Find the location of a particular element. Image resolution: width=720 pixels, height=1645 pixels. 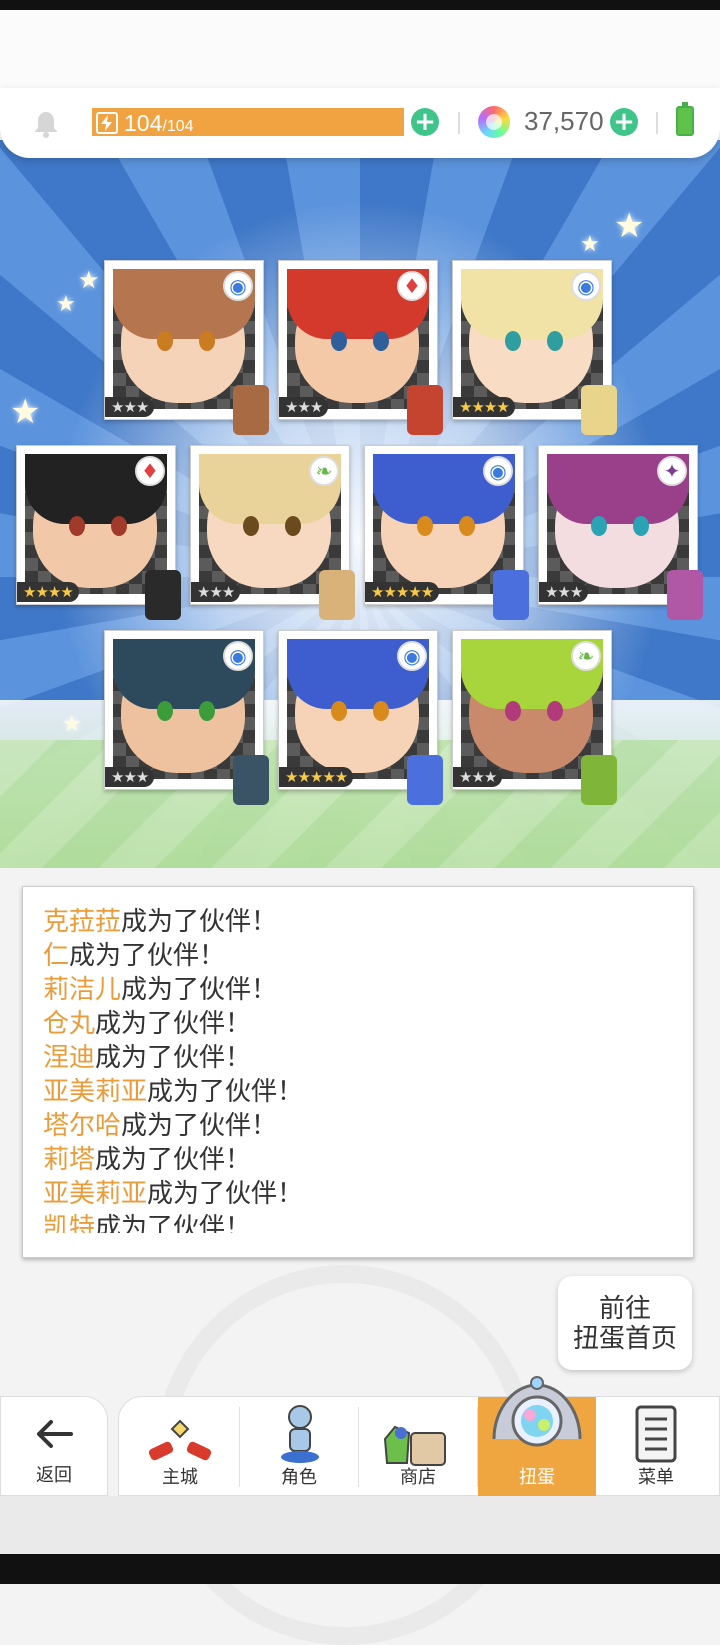

gem-count: 37,570 is located at coordinates (564, 121).